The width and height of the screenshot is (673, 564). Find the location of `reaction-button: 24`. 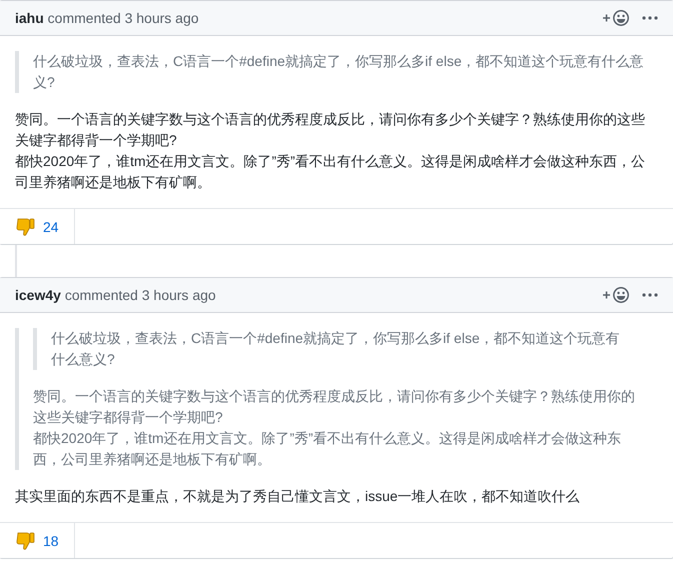

reaction-button: 24 is located at coordinates (37, 226).